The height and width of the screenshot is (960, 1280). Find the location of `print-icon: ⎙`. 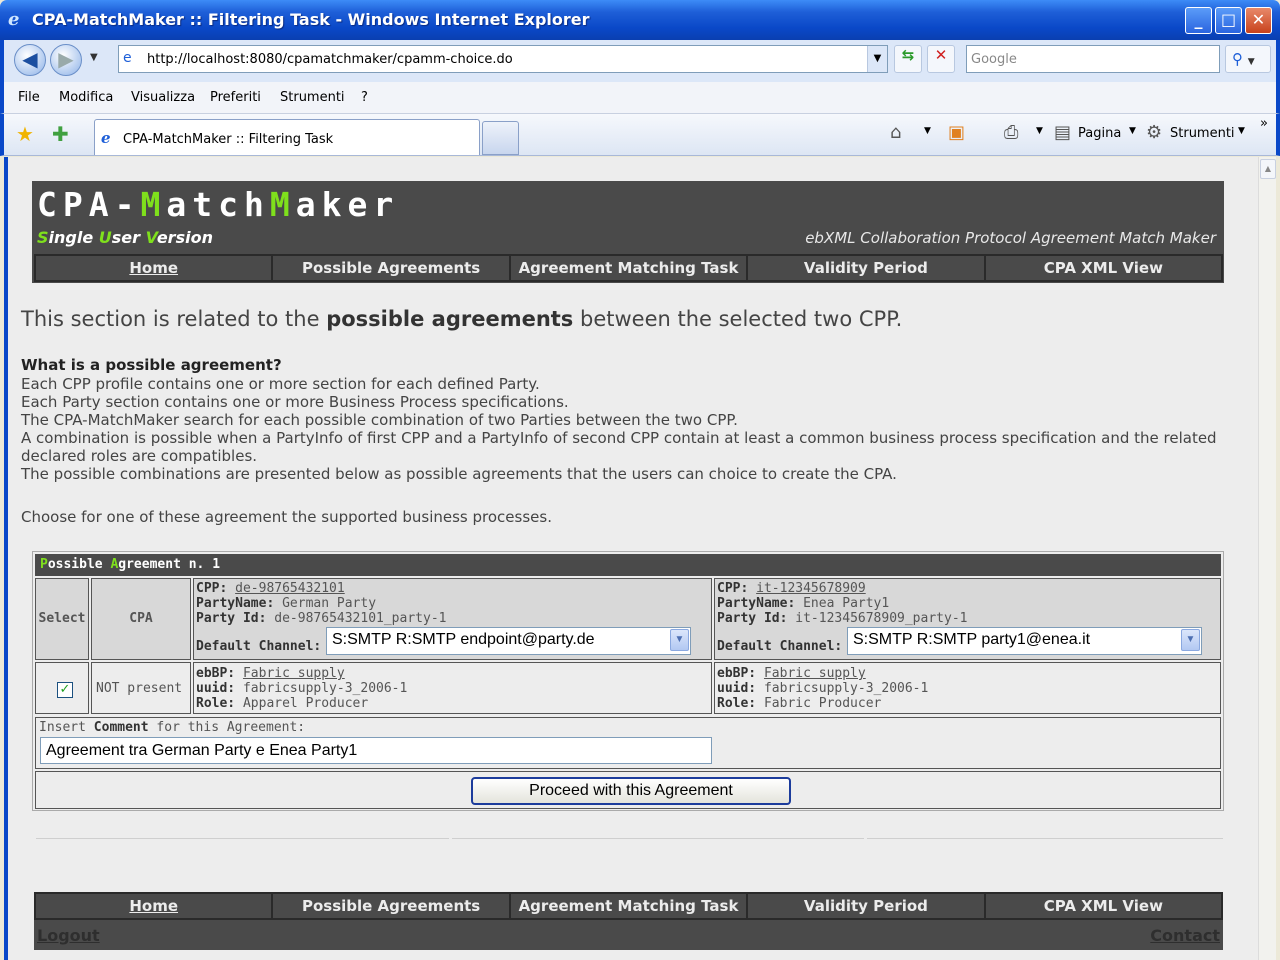

print-icon: ⎙ is located at coordinates (1011, 132).